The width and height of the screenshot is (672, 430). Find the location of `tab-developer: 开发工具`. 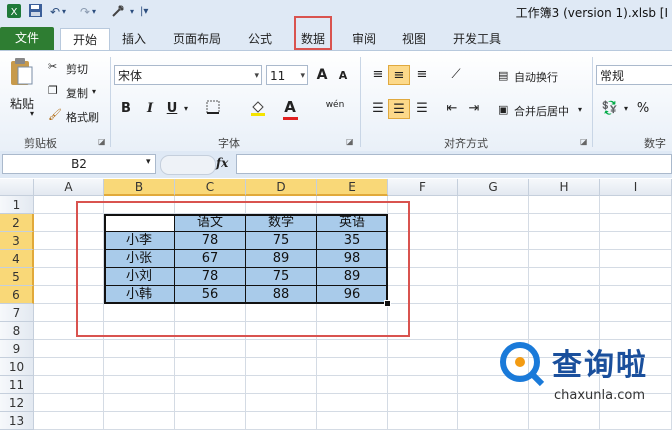

tab-developer: 开发工具 is located at coordinates (477, 39).